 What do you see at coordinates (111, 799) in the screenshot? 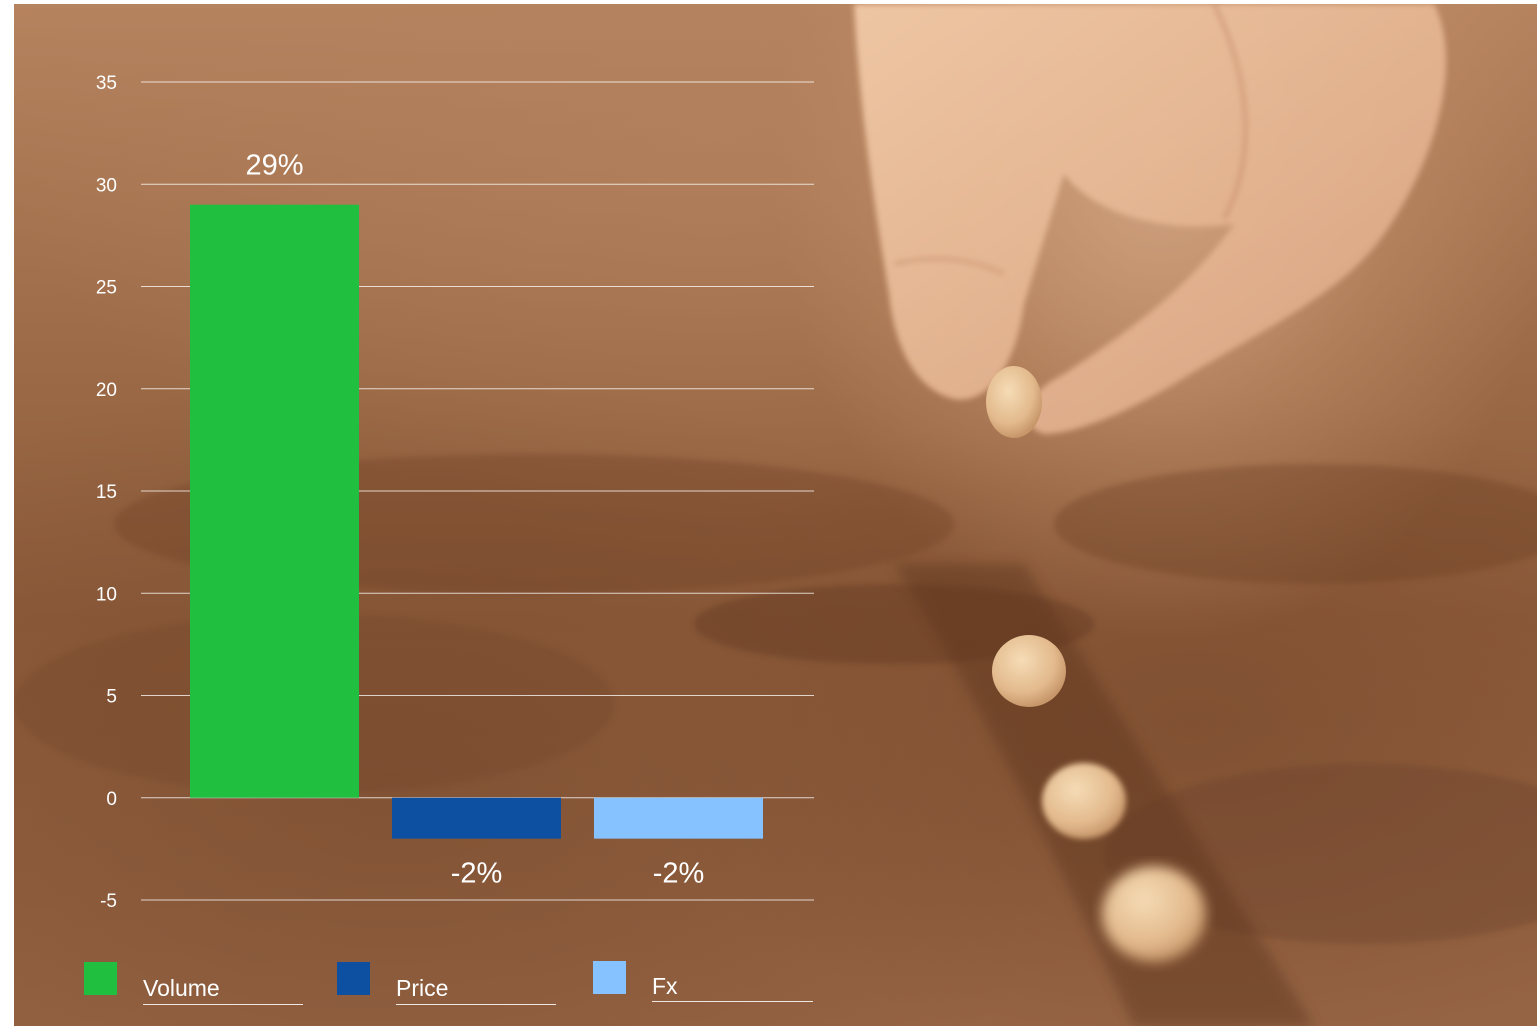
I see `y-tick-label: 0` at bounding box center [111, 799].